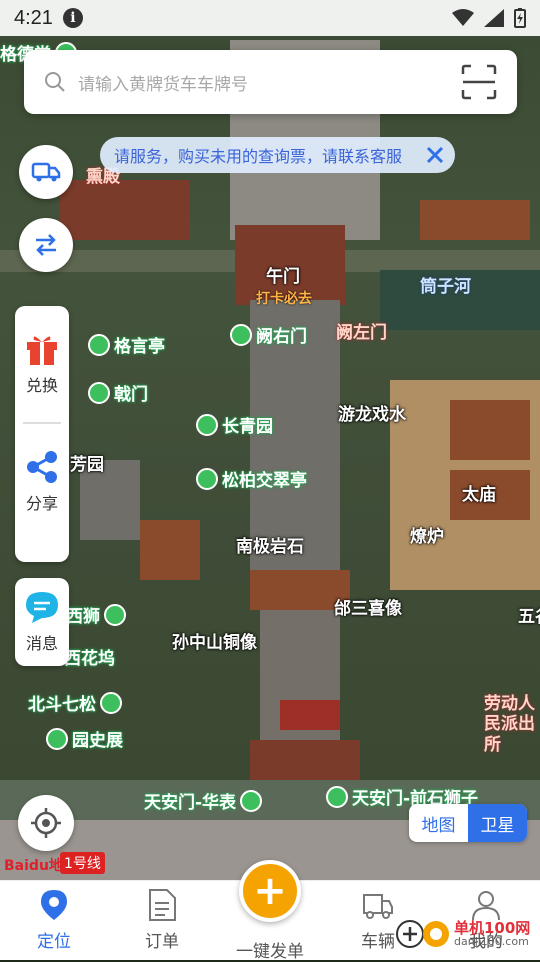 The image size is (540, 962). Describe the element at coordinates (42, 350) in the screenshot. I see `gift-icon` at that location.